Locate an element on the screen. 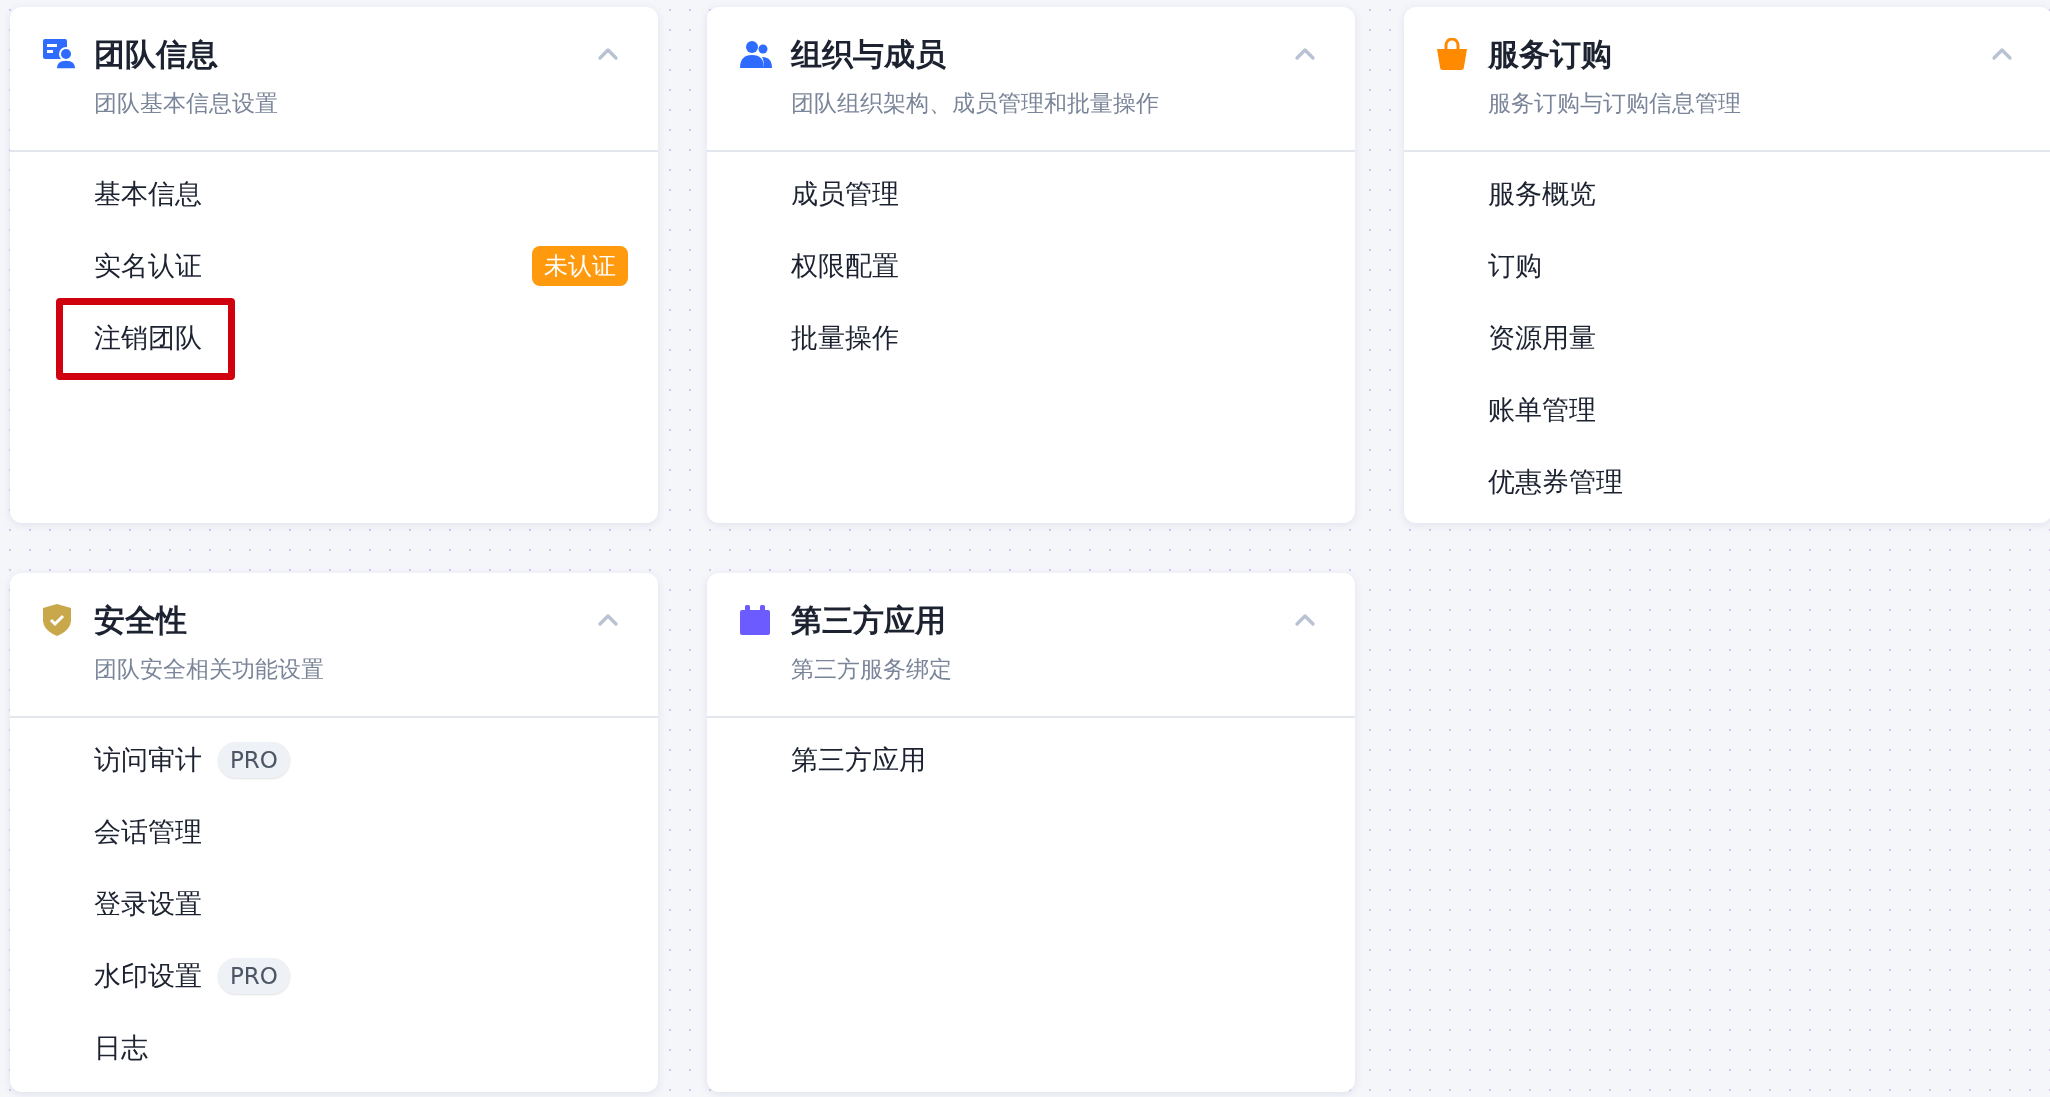 This screenshot has width=2050, height=1097. section-title: 安全性 is located at coordinates (140, 620).